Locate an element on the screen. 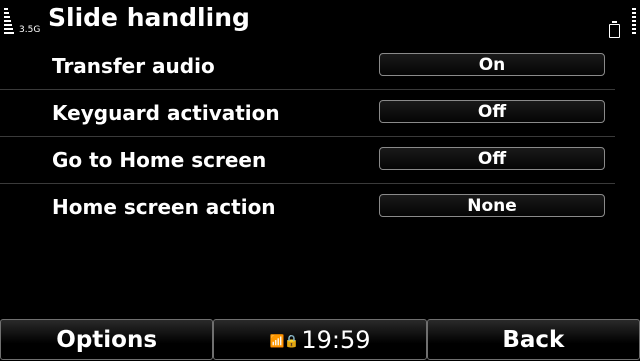 This screenshot has height=361, width=640. setting-label: Go to Home screen is located at coordinates (159, 160).